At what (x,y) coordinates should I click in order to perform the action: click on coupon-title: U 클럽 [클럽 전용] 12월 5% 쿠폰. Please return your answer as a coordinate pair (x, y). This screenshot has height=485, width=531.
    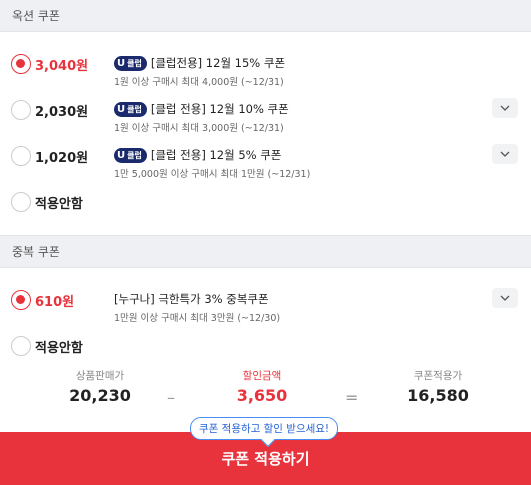
    Looking at the image, I should click on (197, 155).